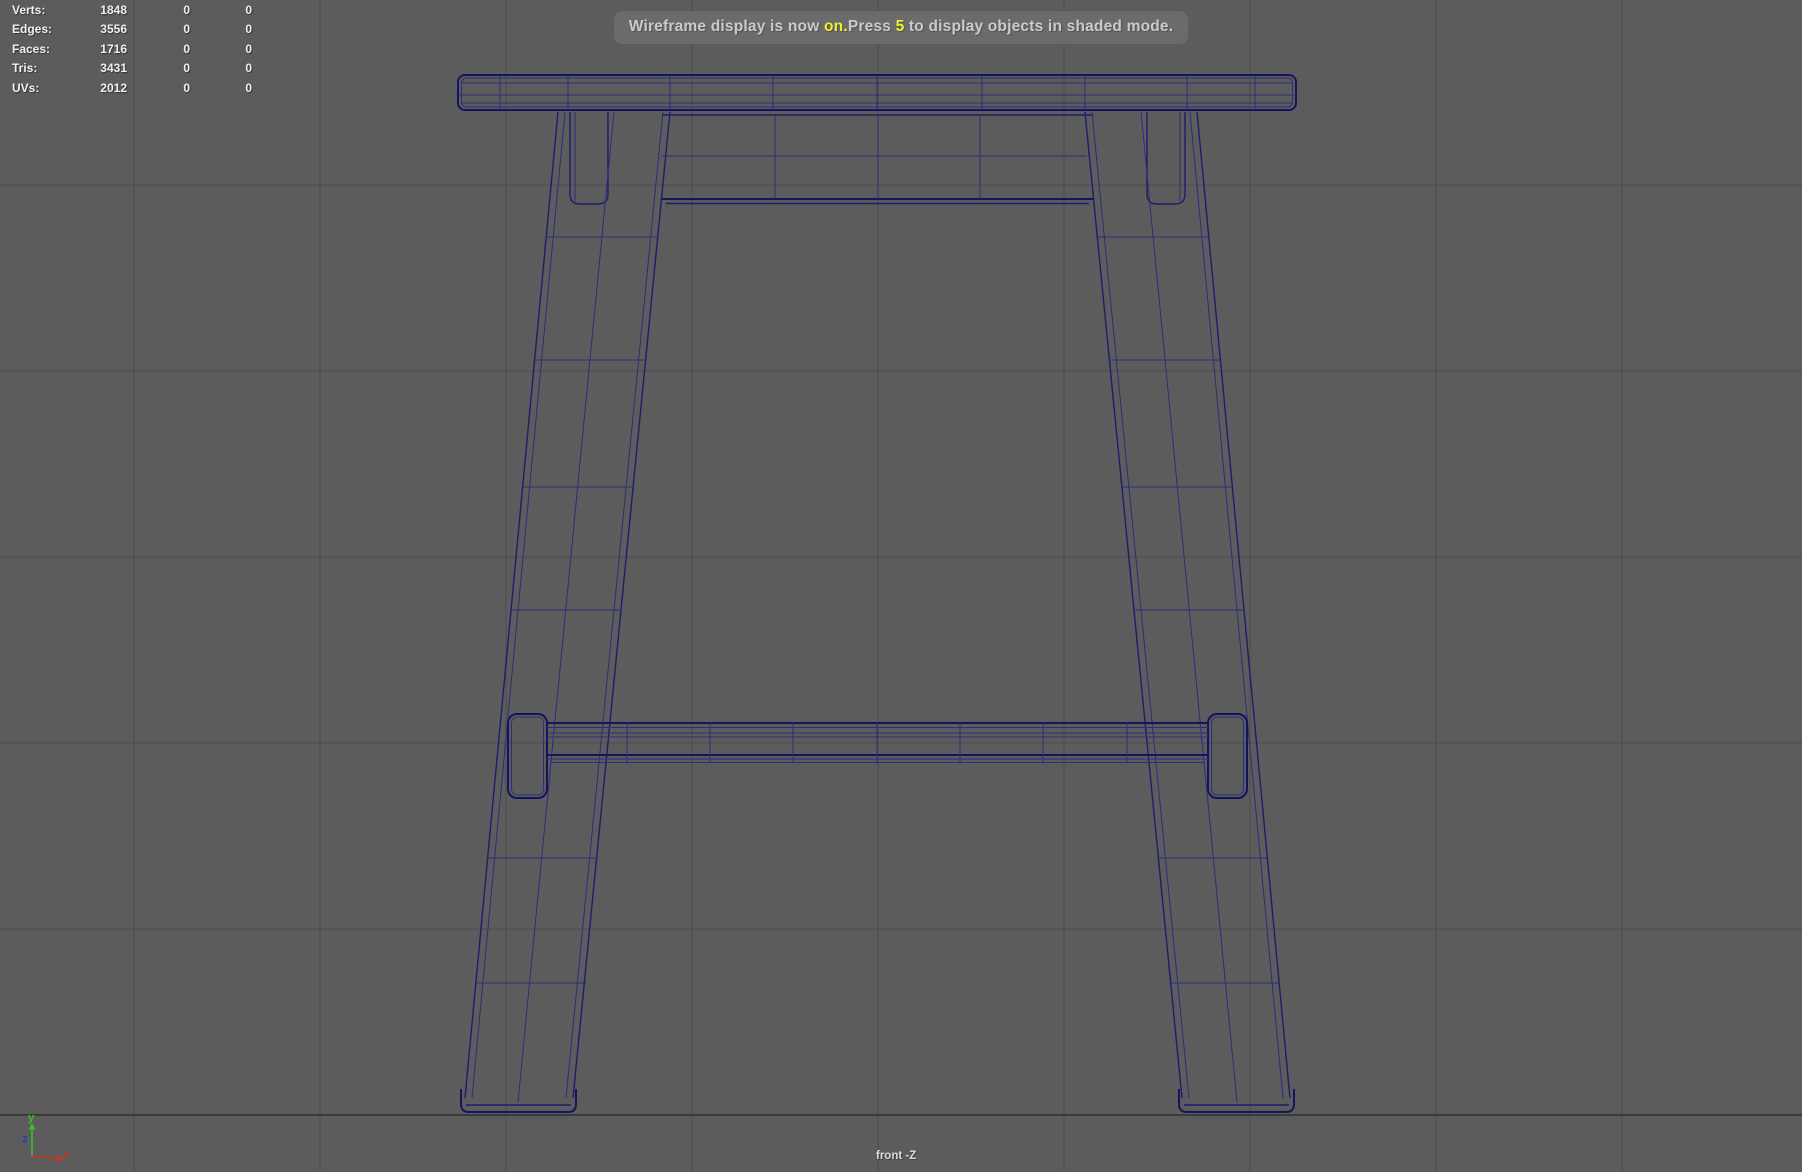 The image size is (1802, 1172). I want to click on axis-label-y: y, so click(31, 1118).